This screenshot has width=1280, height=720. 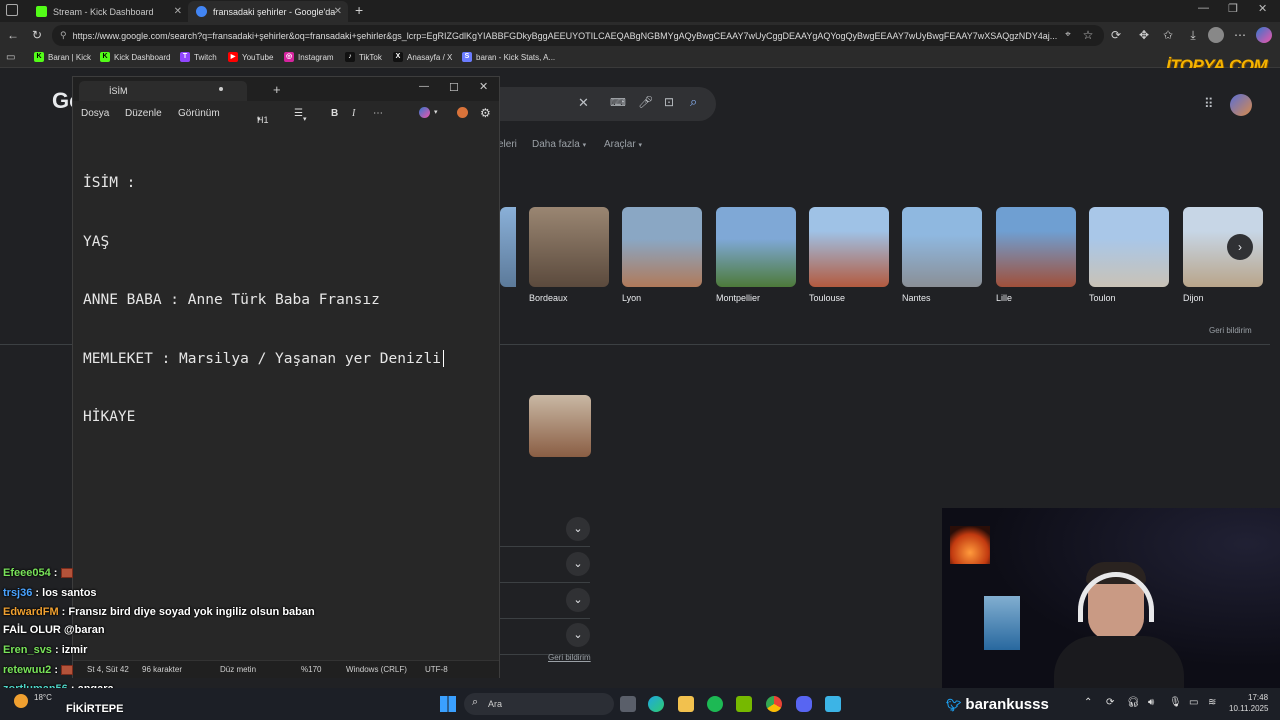 I want to click on notepad-taskbar-icon, so click(x=833, y=704).